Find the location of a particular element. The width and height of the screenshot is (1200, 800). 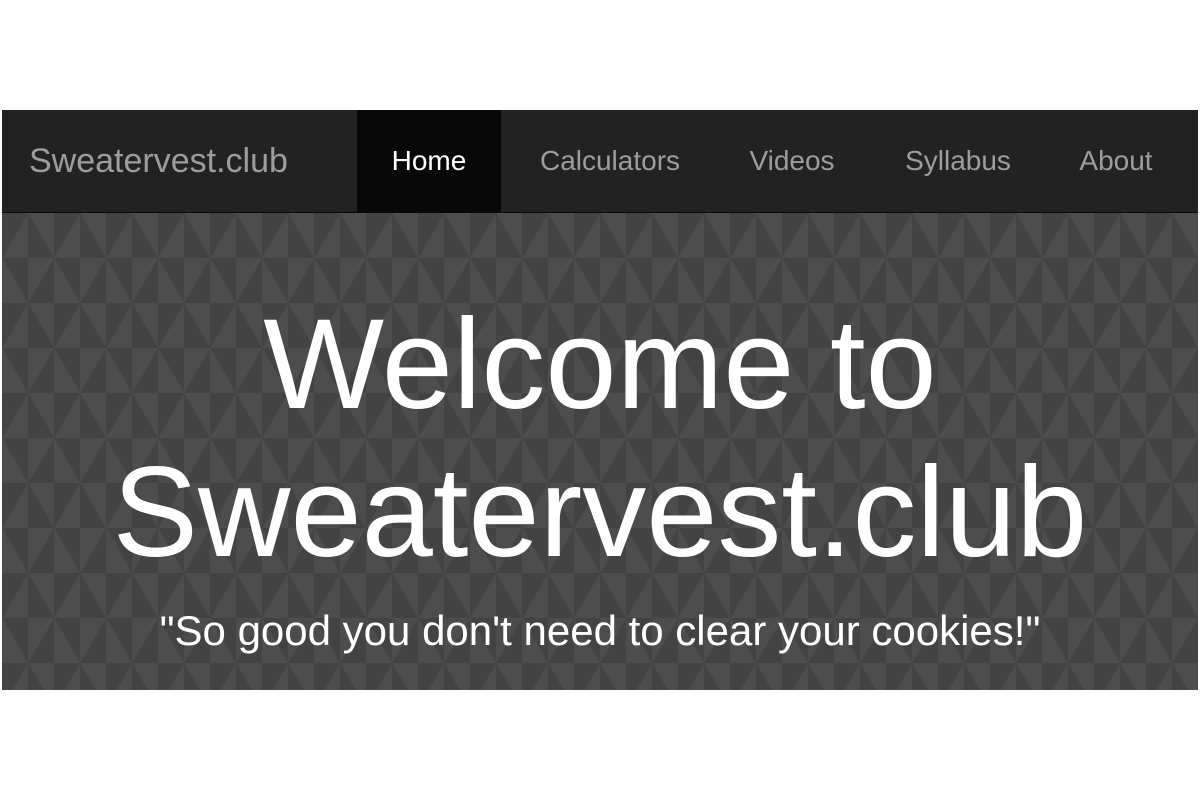

nav-item-syllabus: Syllabus is located at coordinates (958, 161).